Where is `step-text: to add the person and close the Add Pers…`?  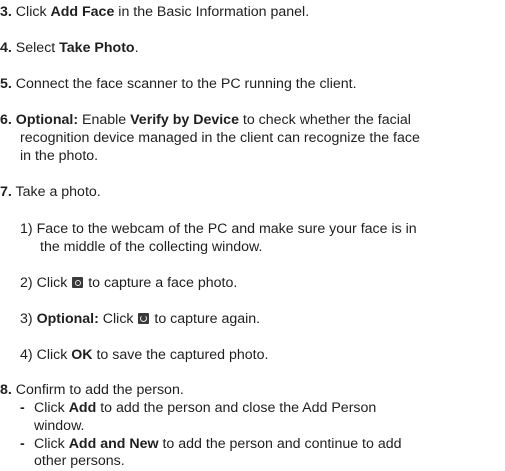
step-text: to add the person and close the Add Pers… is located at coordinates (236, 408).